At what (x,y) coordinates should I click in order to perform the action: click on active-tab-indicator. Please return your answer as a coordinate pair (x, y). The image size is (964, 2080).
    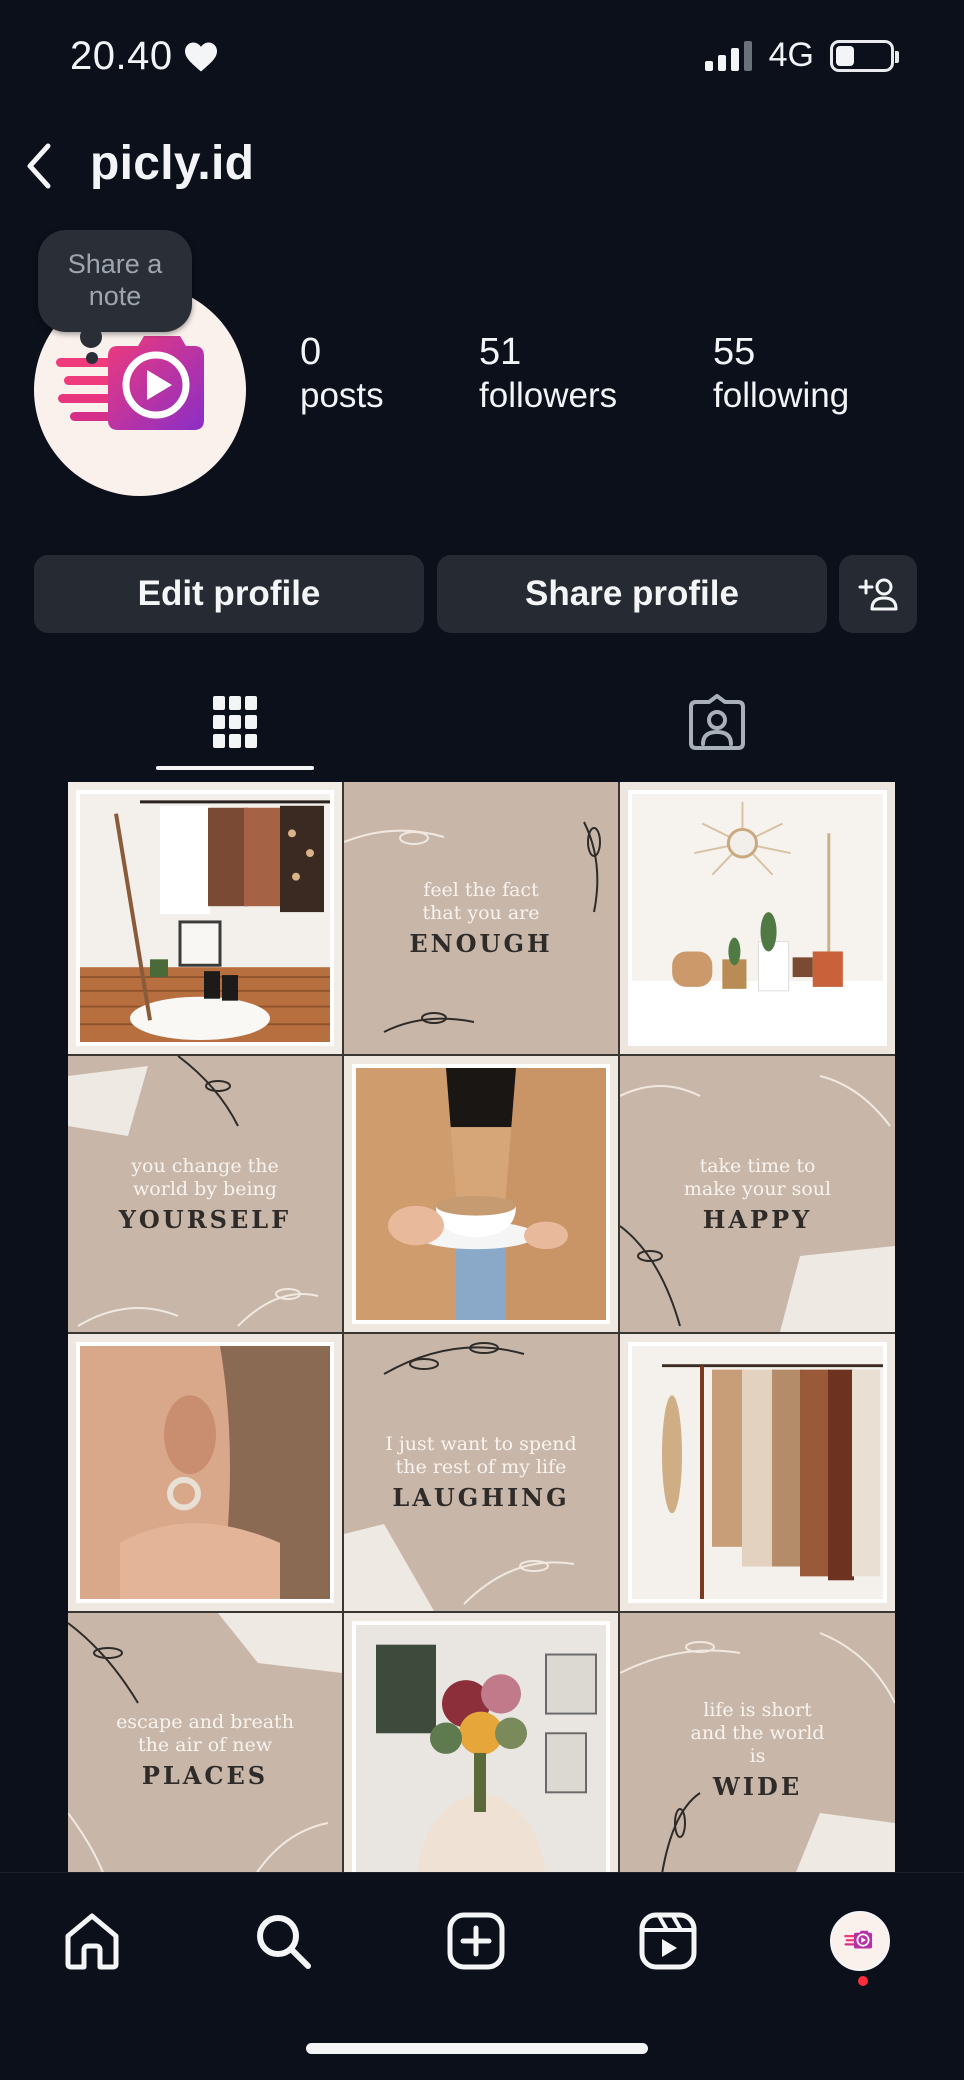
    Looking at the image, I should click on (235, 768).